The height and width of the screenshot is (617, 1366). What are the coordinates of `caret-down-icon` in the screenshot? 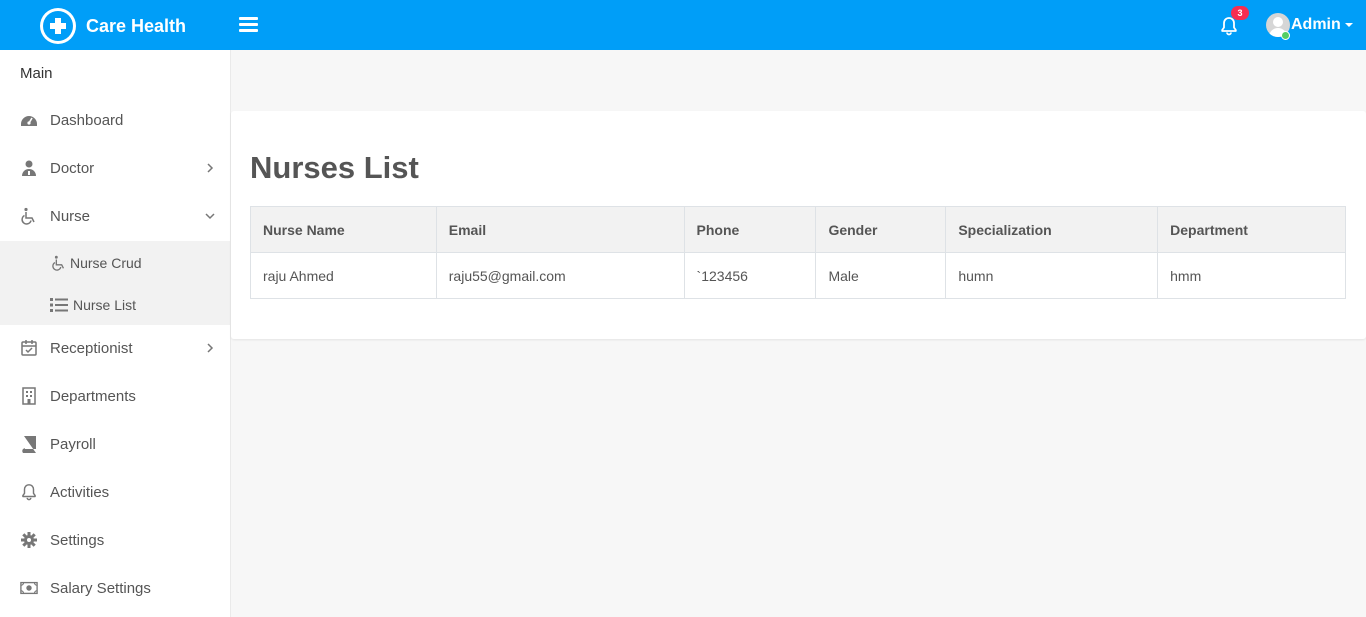 It's located at (1348, 25).